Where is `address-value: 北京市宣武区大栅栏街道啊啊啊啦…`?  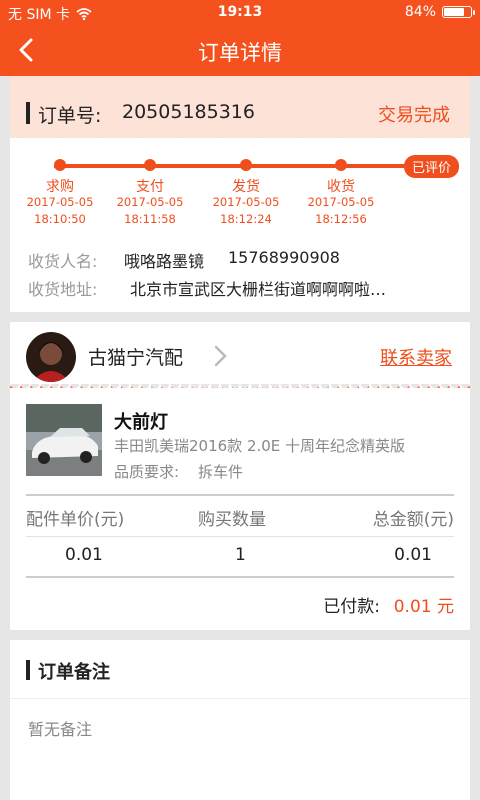
address-value: 北京市宣武区大栅栏街道啊啊啊啦… is located at coordinates (258, 289).